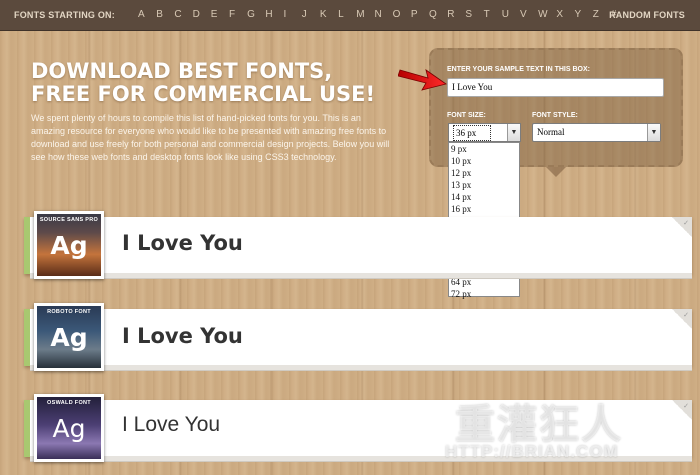 Image resolution: width=700 pixels, height=475 pixels. What do you see at coordinates (203, 94) in the screenshot?
I see `hero-title-line2: FREE FOR COMMERCIAL USE!` at bounding box center [203, 94].